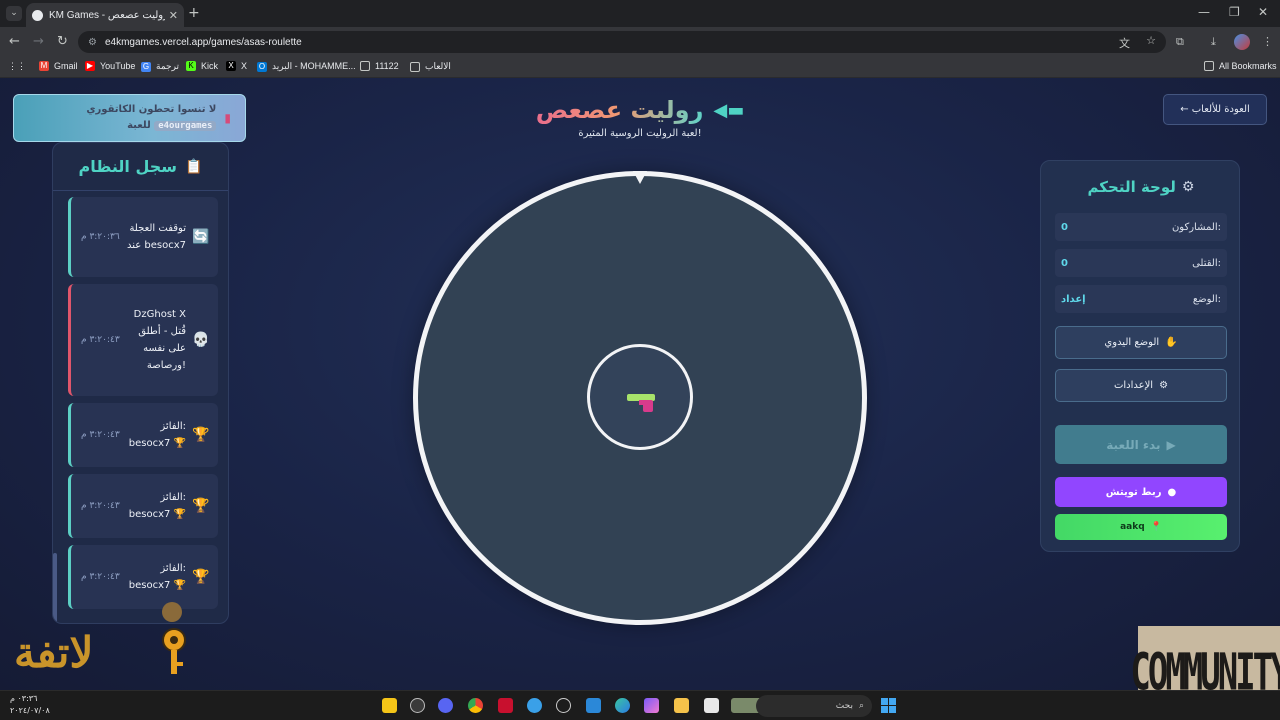  What do you see at coordinates (66, 66) in the screenshot?
I see `bookmark-label: Gmail` at bounding box center [66, 66].